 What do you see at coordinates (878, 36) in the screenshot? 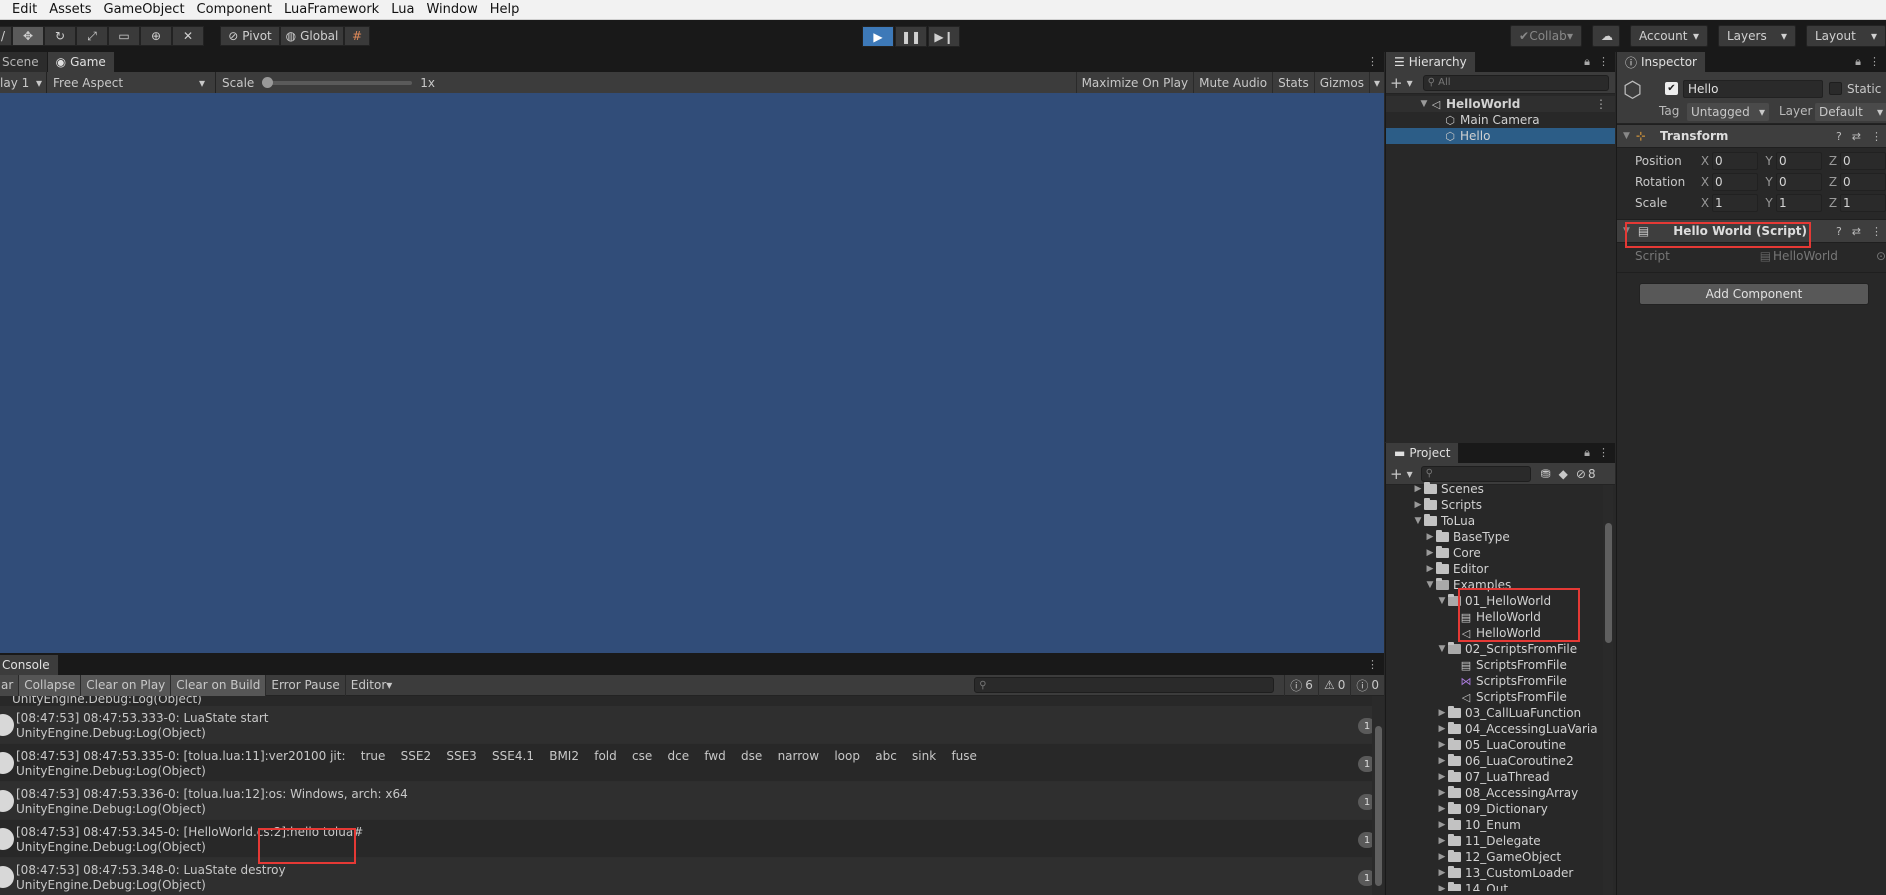
I see `play-icon: ▶` at bounding box center [878, 36].